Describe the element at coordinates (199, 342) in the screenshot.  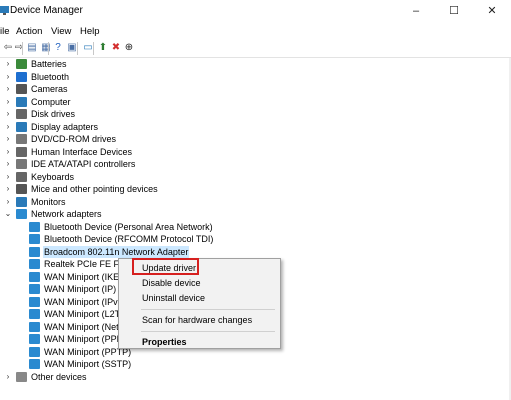
I see `context-menu-item: Properties` at that location.